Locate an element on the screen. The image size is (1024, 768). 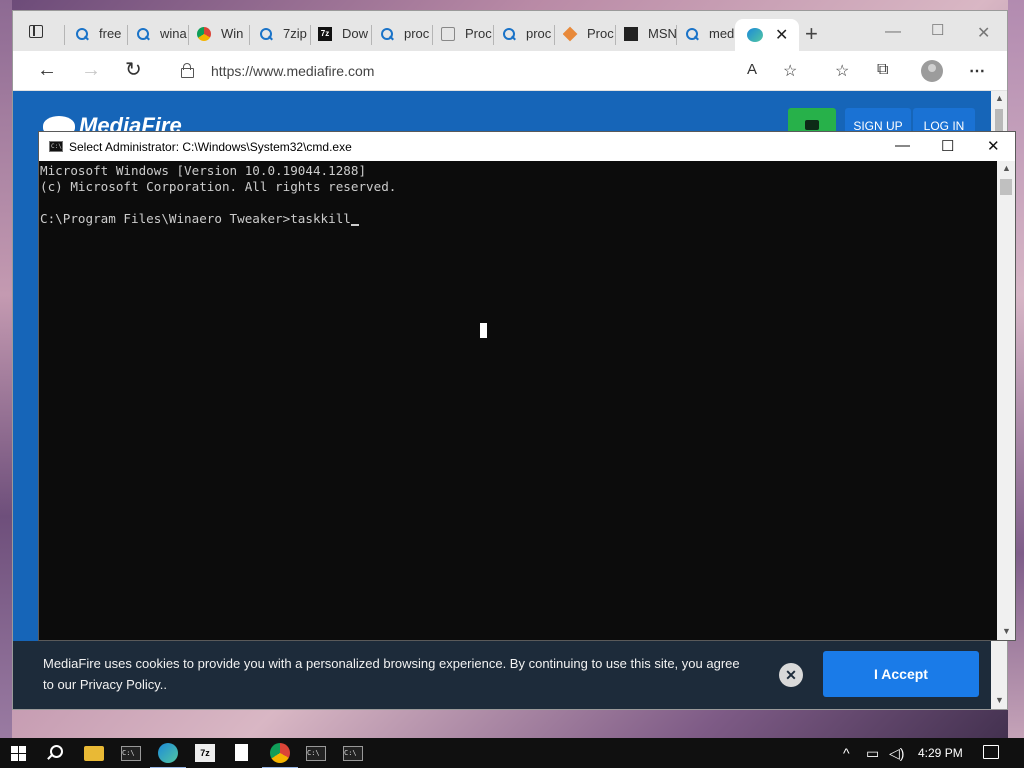
diamond-icon is located at coordinates (570, 33).